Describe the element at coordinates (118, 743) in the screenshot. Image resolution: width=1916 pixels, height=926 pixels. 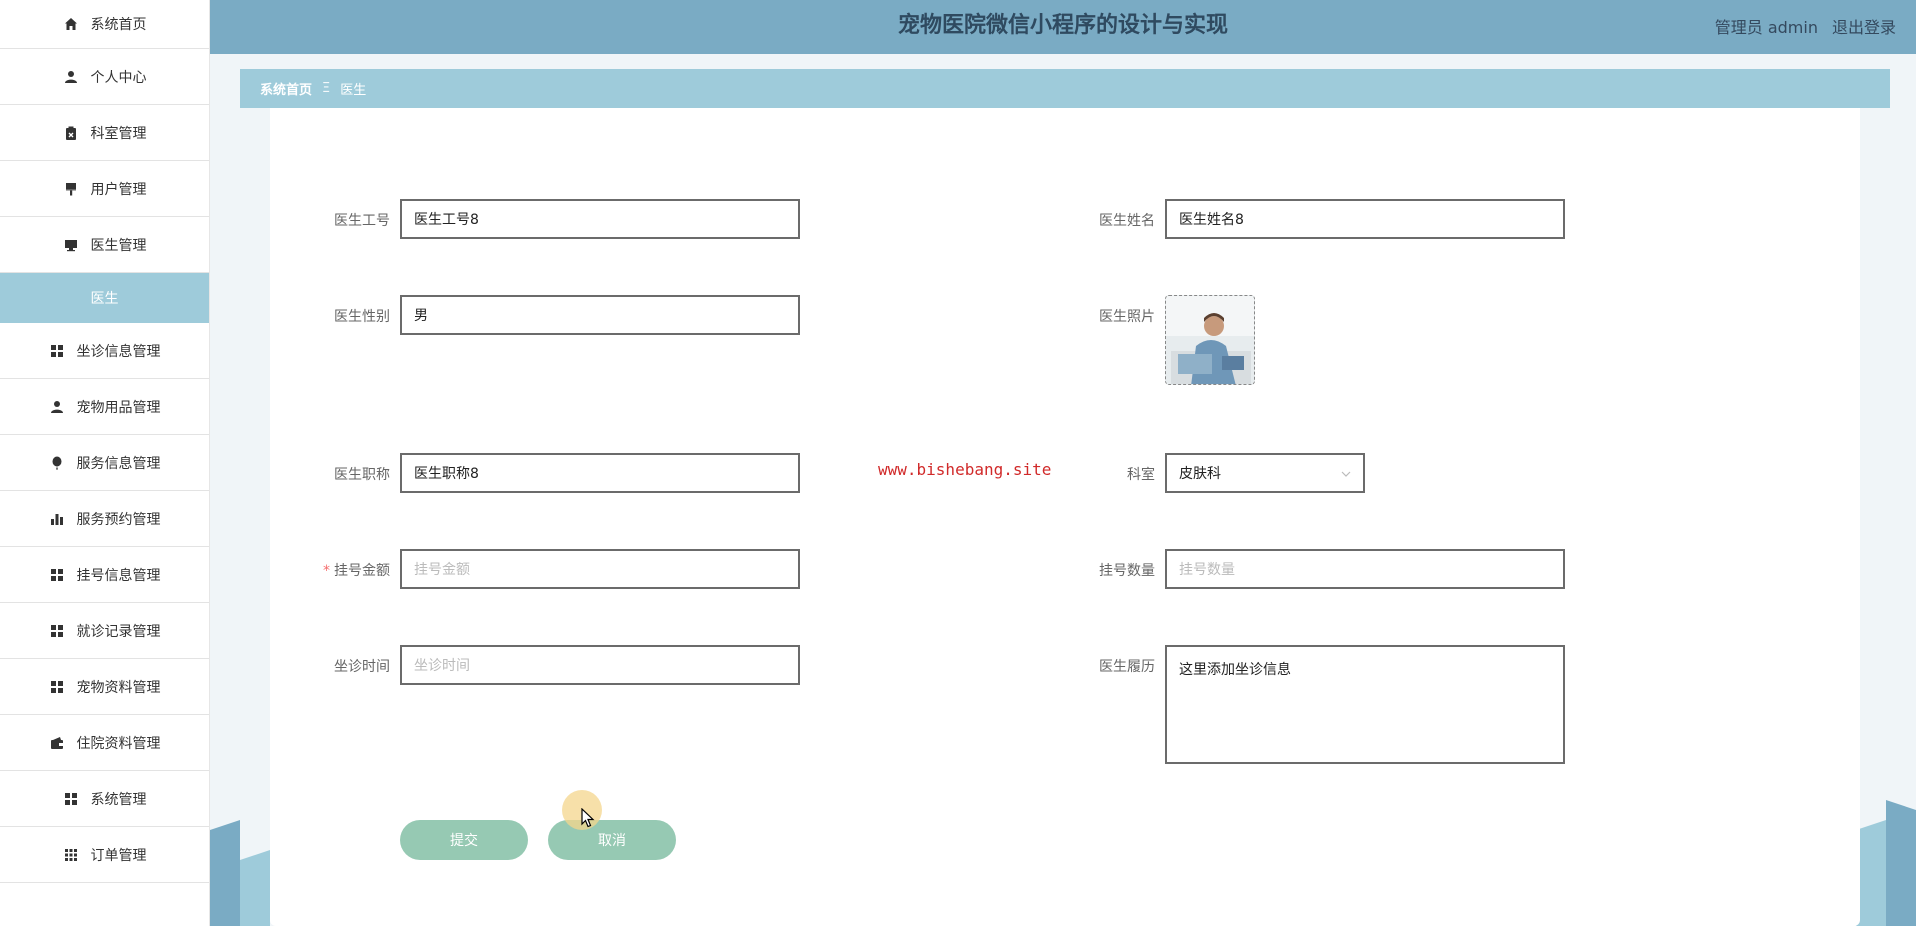
I see `sidebar-item-label: 住院资料管理` at that location.